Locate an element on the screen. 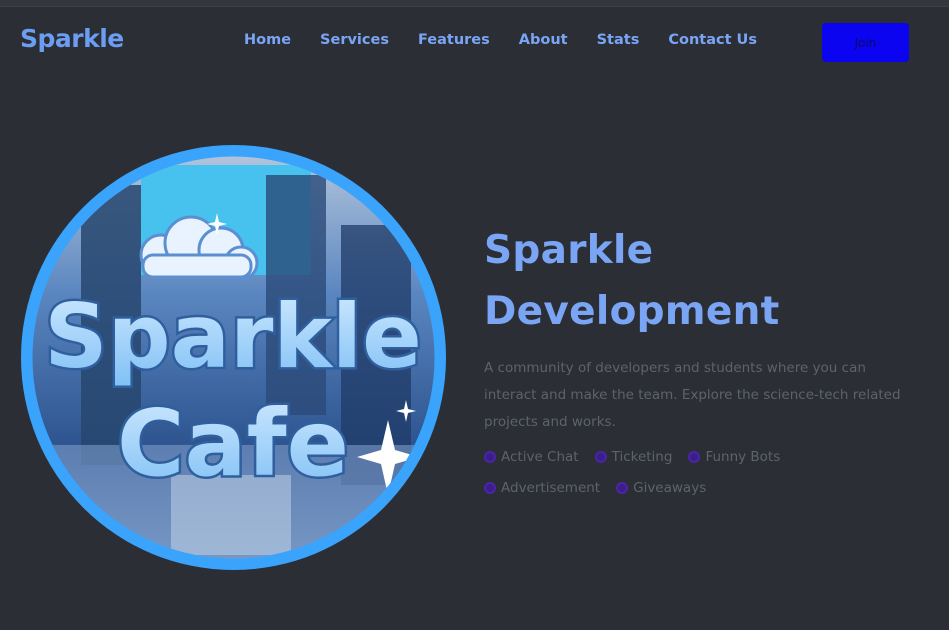 The width and height of the screenshot is (949, 630). feature-label: Advertisement is located at coordinates (551, 488).